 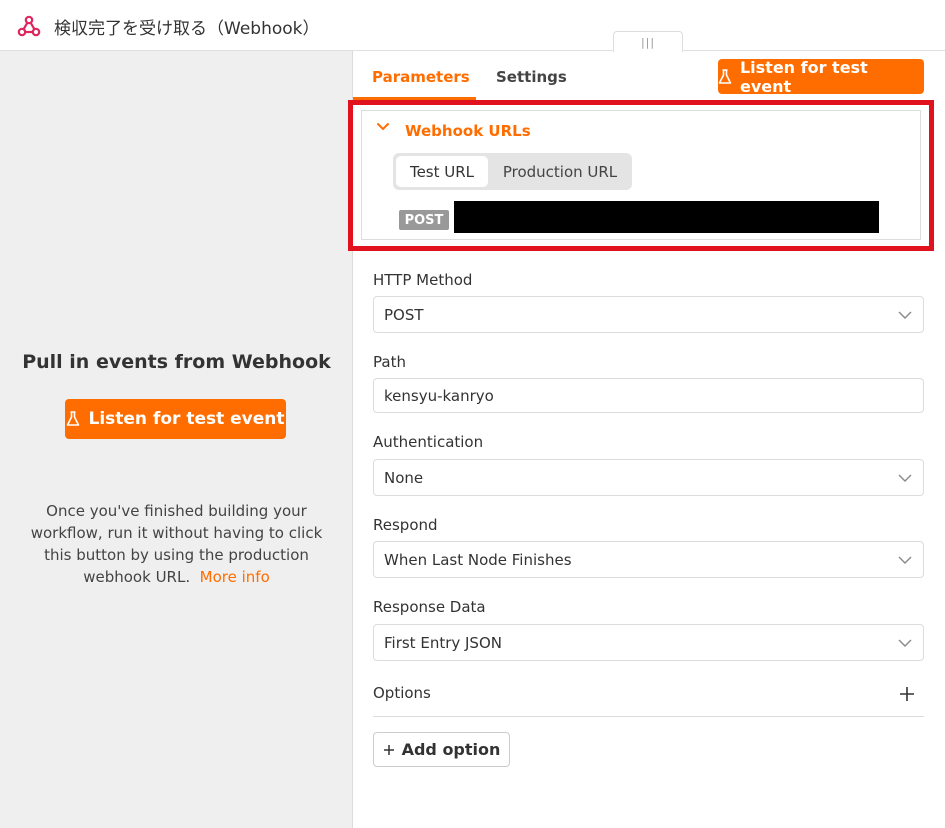 What do you see at coordinates (648, 41) in the screenshot?
I see `panel-drag-handle: |||` at bounding box center [648, 41].